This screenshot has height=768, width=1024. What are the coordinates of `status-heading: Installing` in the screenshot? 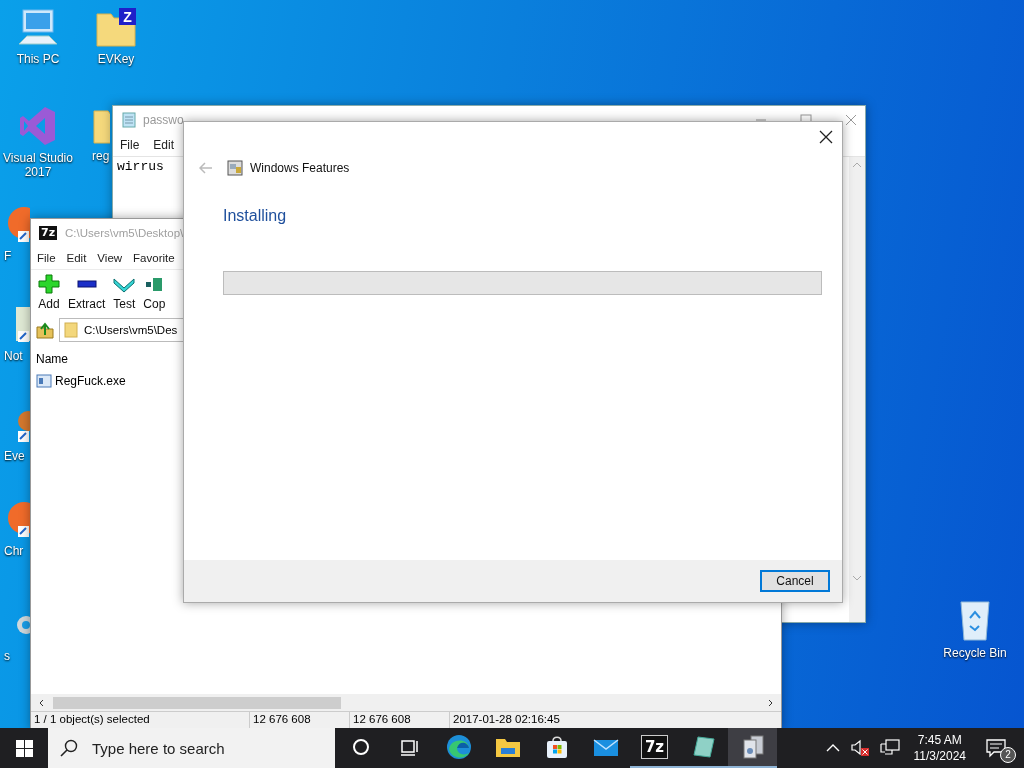 It's located at (255, 216).